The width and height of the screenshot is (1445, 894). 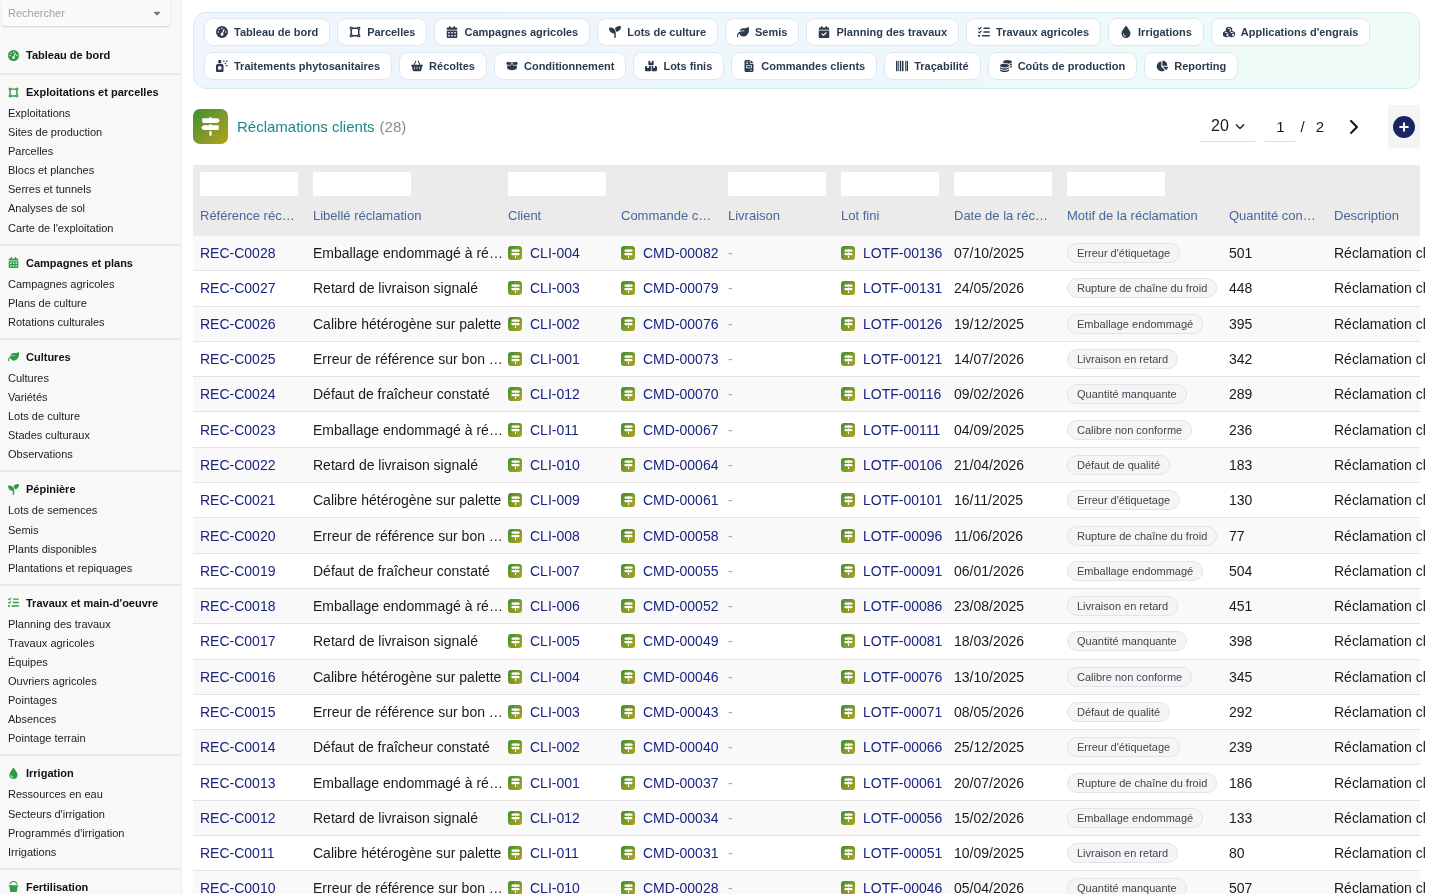 What do you see at coordinates (79, 262) in the screenshot?
I see `section-title: Campagnes et plans` at bounding box center [79, 262].